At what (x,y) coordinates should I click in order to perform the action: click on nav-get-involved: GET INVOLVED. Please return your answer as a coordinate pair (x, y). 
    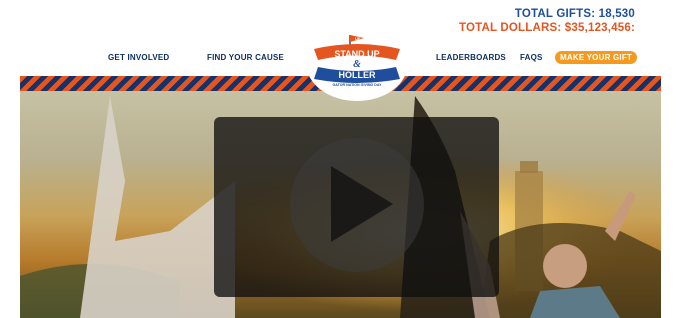
    Looking at the image, I should click on (138, 57).